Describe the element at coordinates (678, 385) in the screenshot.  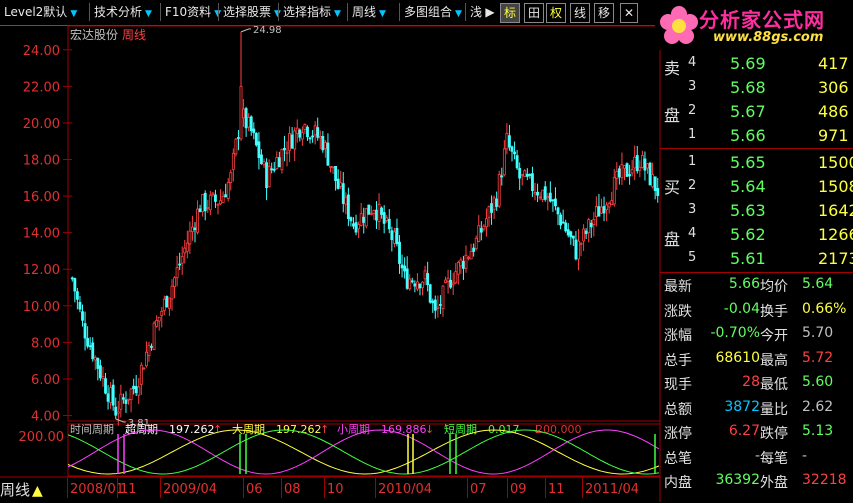
I see `quote-label: 现手` at that location.